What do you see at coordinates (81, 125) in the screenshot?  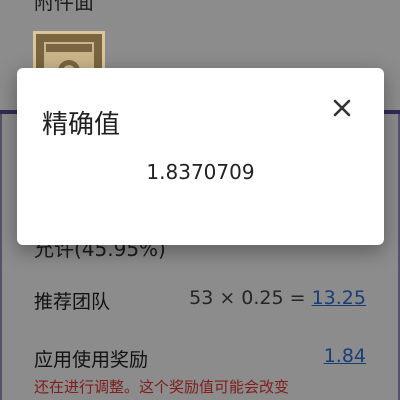 I see `dialog-title: 精确值` at bounding box center [81, 125].